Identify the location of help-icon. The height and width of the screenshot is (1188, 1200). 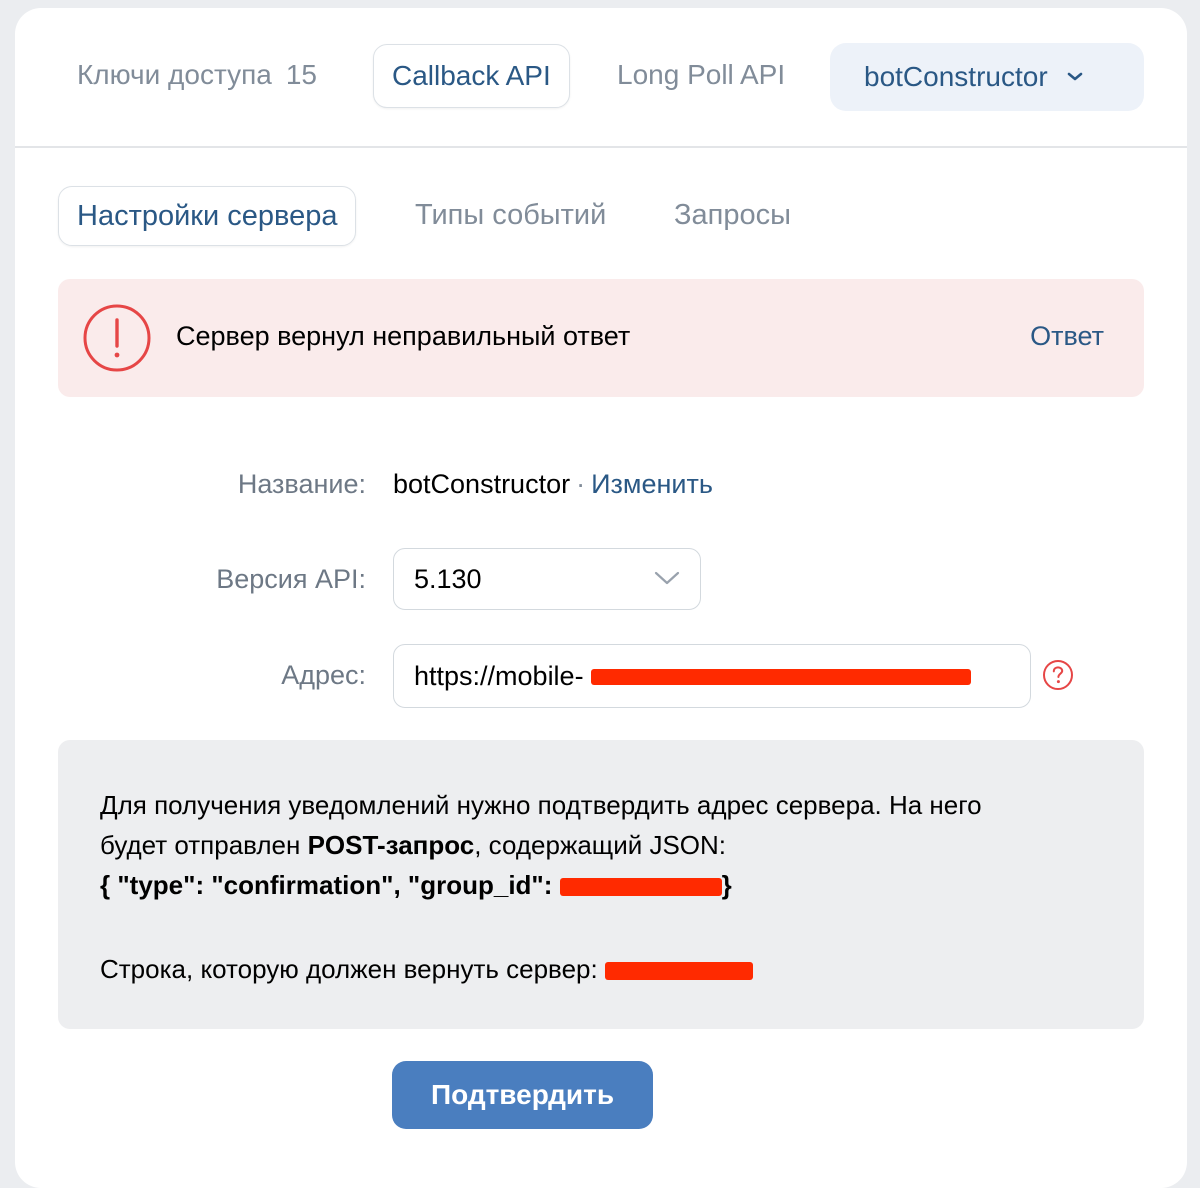
(1058, 675).